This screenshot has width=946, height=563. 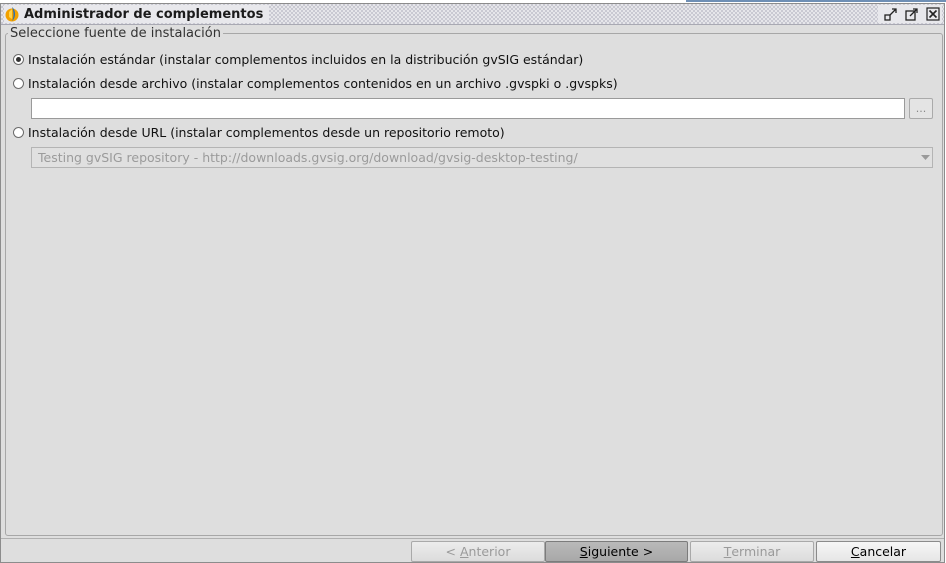 What do you see at coordinates (891, 14) in the screenshot?
I see `minimize-icon` at bounding box center [891, 14].